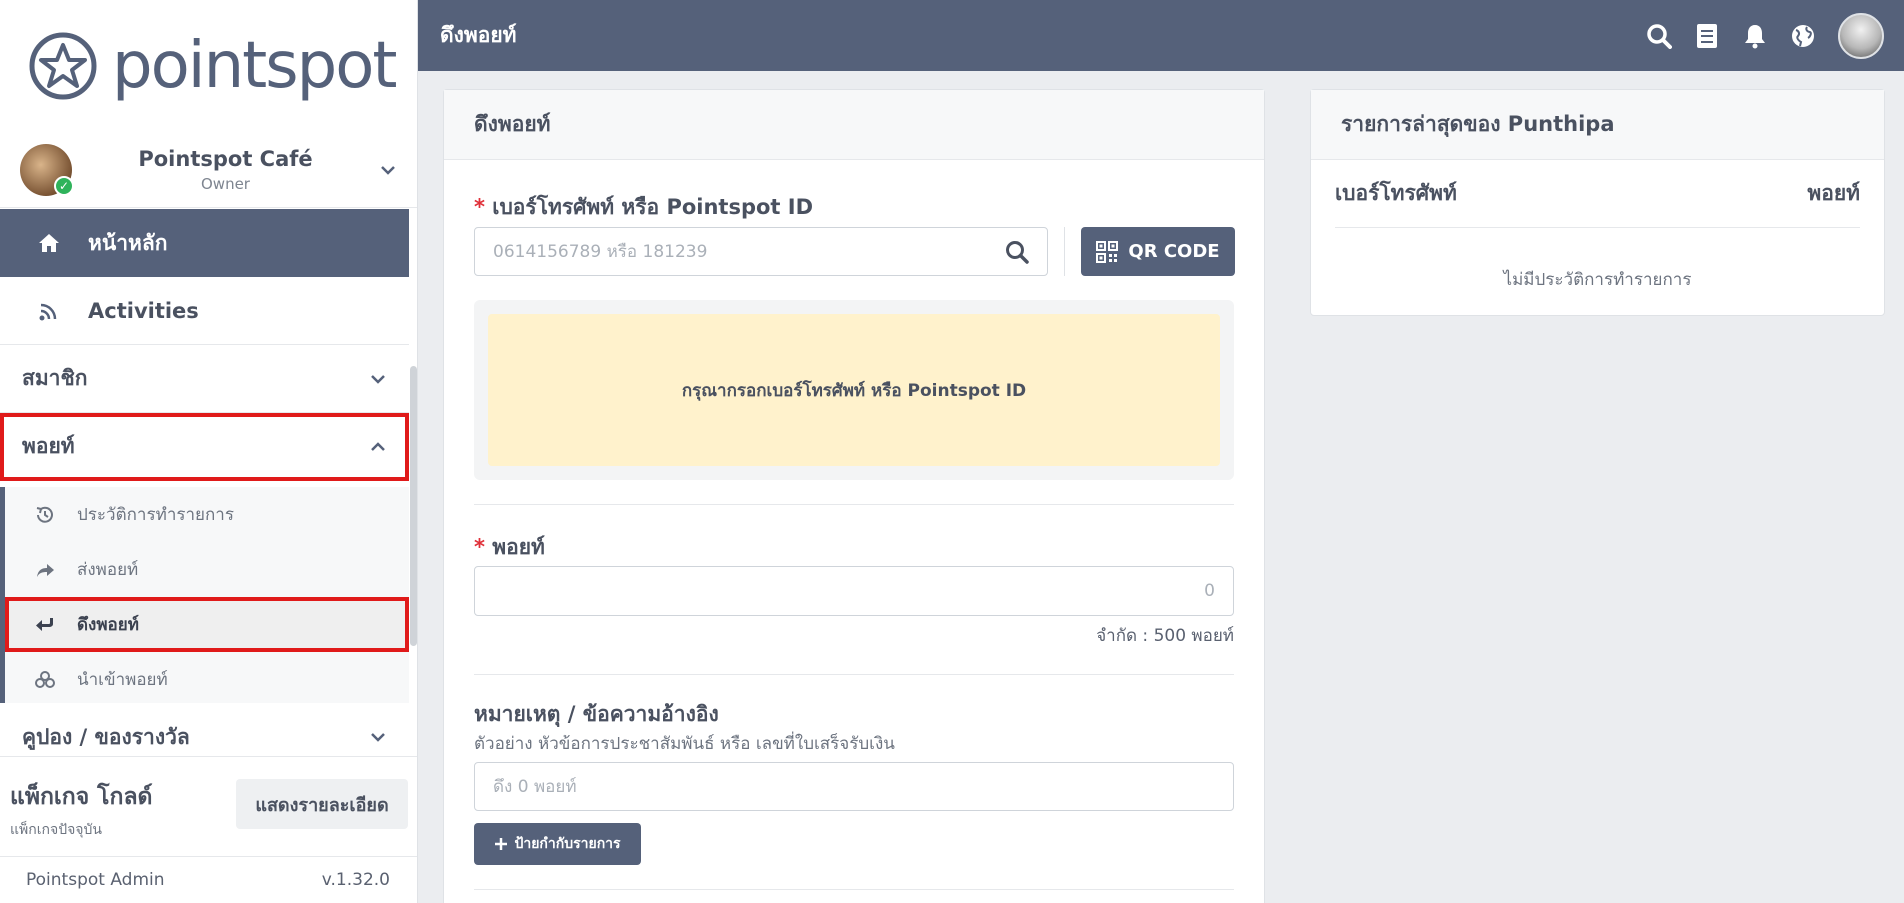  What do you see at coordinates (322, 804) in the screenshot?
I see `package-details-button: แสดงรายละเอียด` at bounding box center [322, 804].